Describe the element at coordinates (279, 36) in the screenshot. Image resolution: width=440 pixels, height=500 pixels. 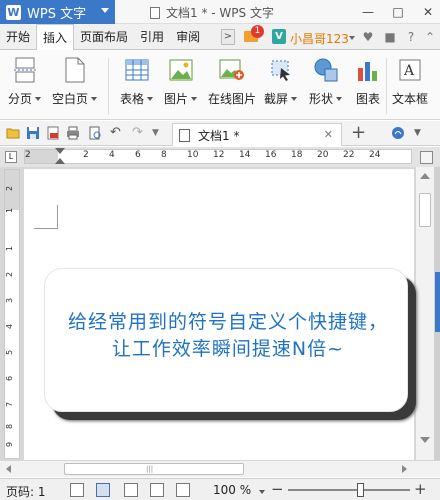
I see `vip-badge-icon: V` at that location.